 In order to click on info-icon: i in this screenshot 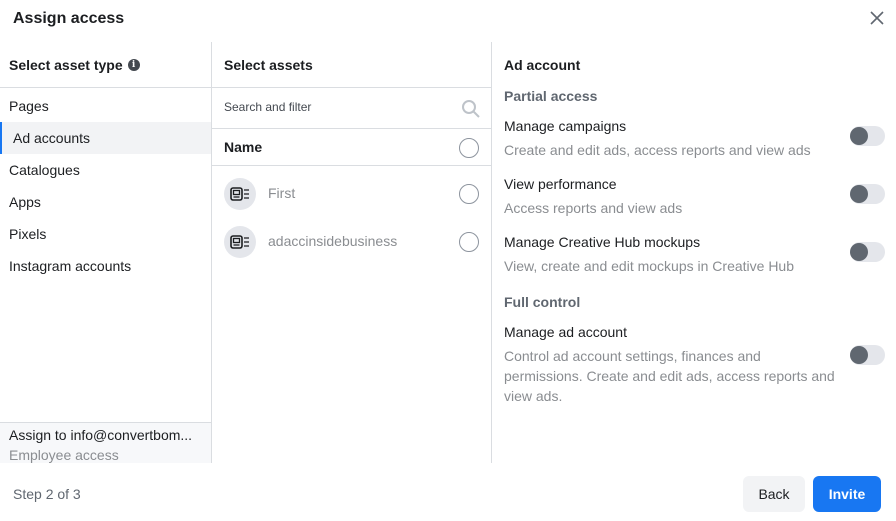, I will do `click(133, 65)`.